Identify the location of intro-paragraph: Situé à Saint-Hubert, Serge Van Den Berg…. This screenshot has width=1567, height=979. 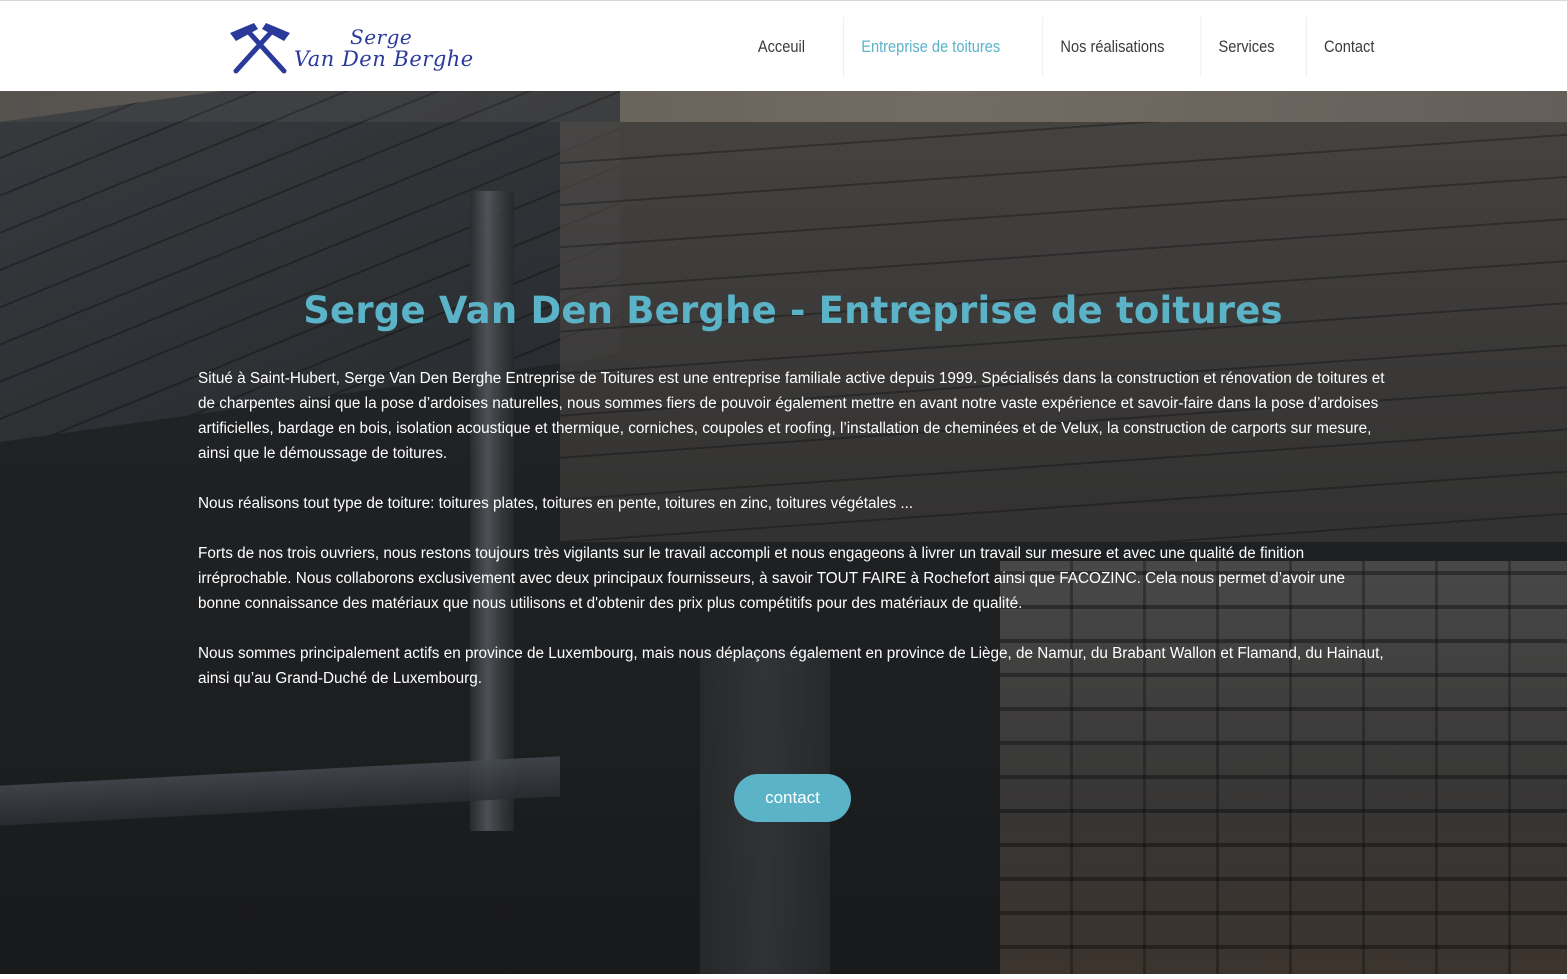
(791, 416).